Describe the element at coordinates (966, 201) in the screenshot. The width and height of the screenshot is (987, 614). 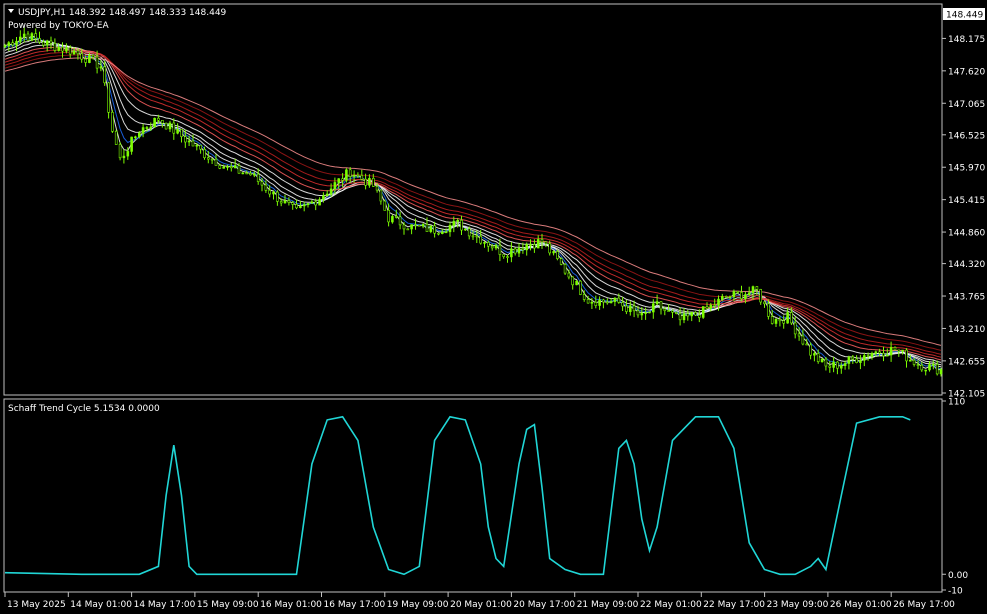
I see `price-tick-label: 145.415` at that location.